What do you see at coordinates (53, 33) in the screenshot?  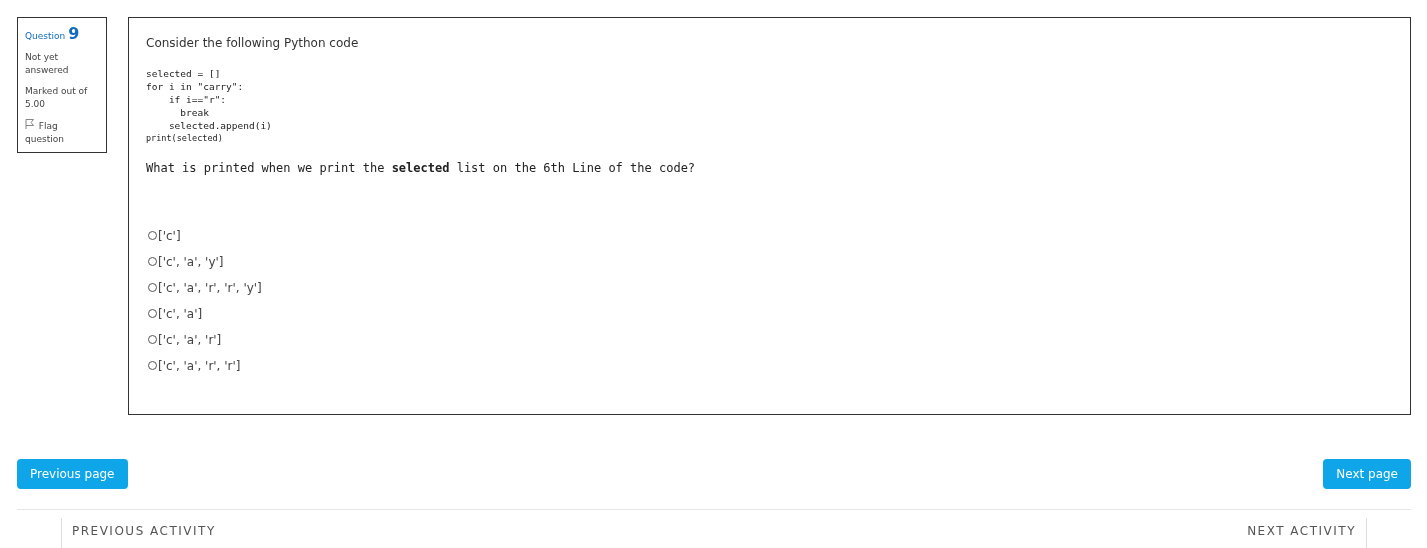 I see `question-number: Question 9` at bounding box center [53, 33].